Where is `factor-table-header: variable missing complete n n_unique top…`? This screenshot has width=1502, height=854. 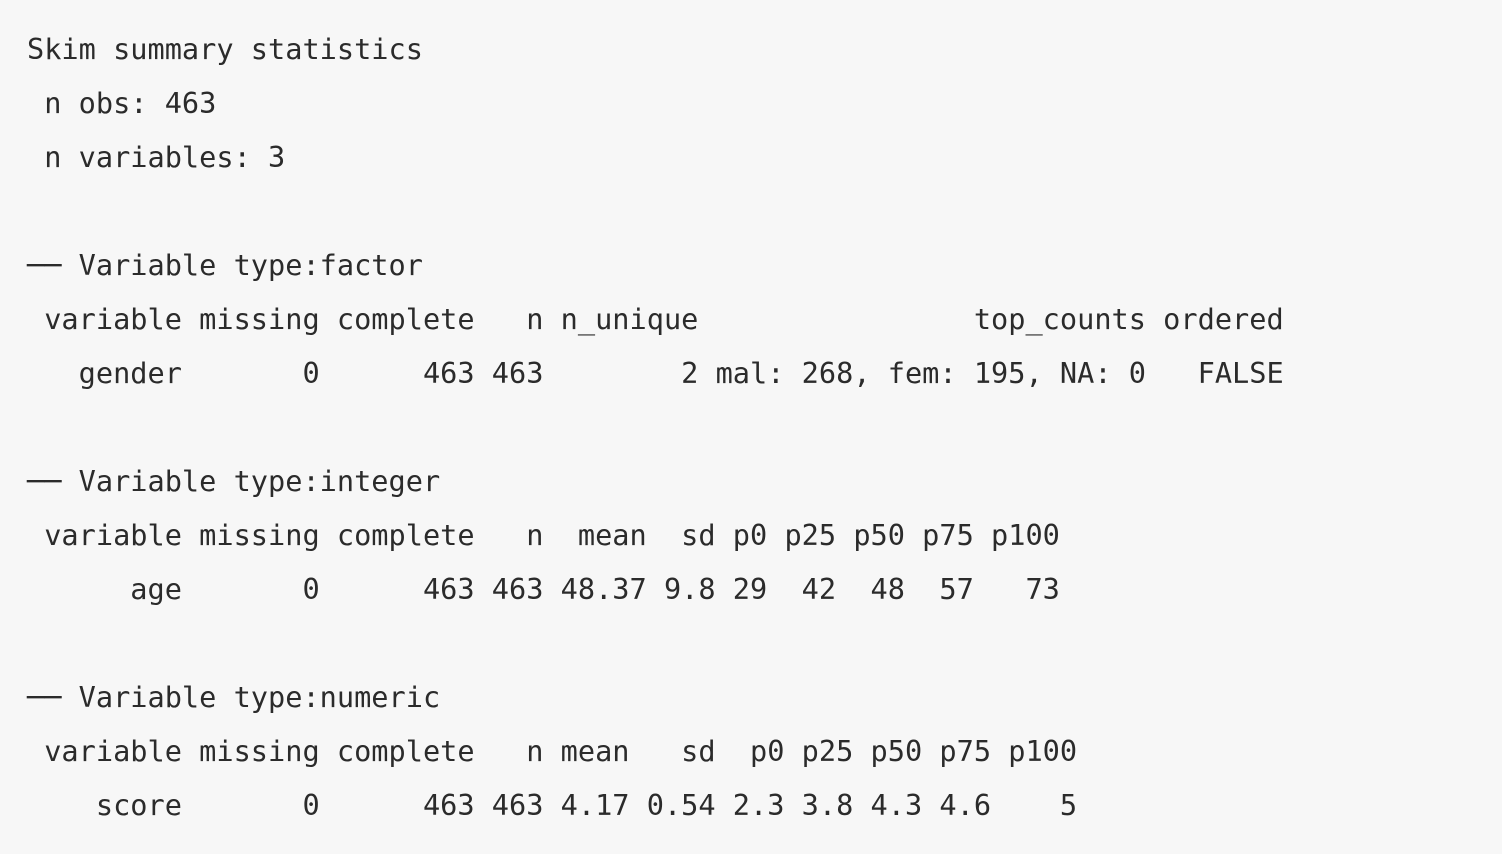 factor-table-header: variable missing complete n n_unique top… is located at coordinates (655, 319).